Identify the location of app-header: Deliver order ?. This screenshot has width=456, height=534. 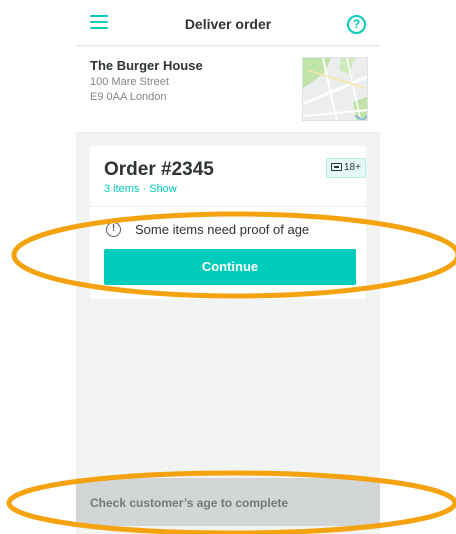
(228, 23).